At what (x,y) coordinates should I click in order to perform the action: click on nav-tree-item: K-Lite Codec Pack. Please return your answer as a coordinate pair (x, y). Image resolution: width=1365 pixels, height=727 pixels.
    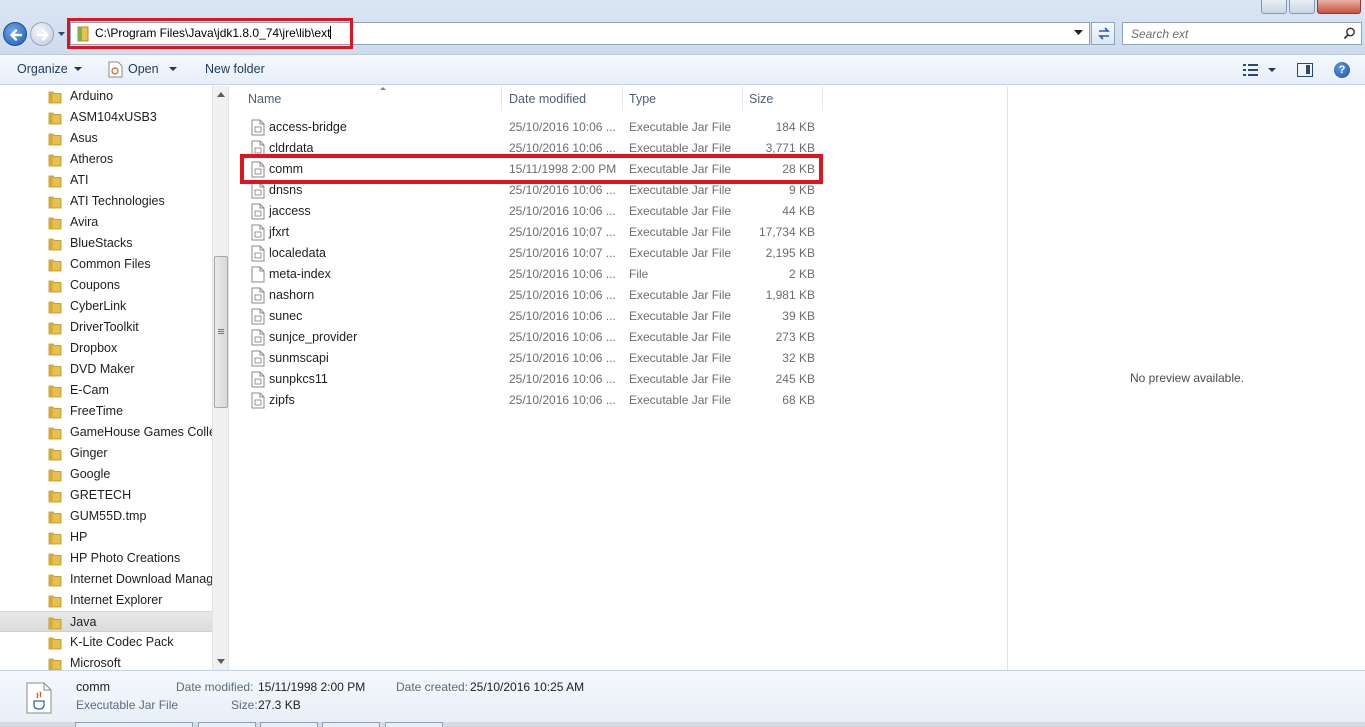
    Looking at the image, I should click on (106, 642).